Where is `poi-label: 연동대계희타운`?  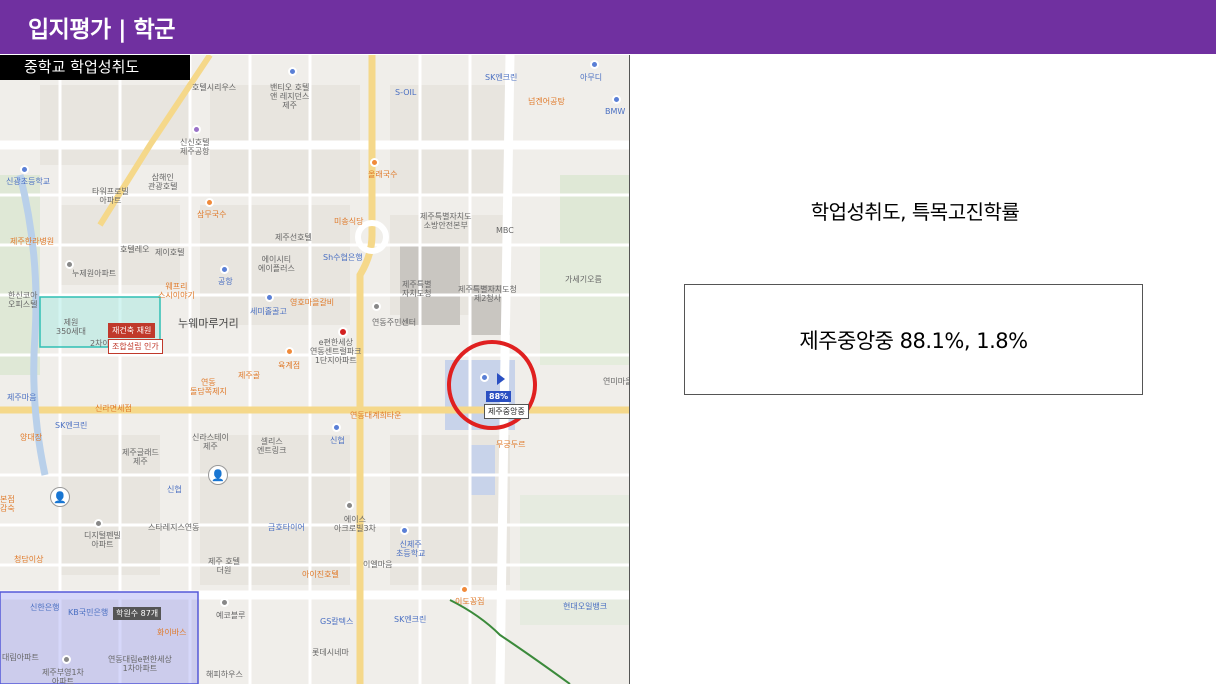 poi-label: 연동대계희타운 is located at coordinates (376, 415).